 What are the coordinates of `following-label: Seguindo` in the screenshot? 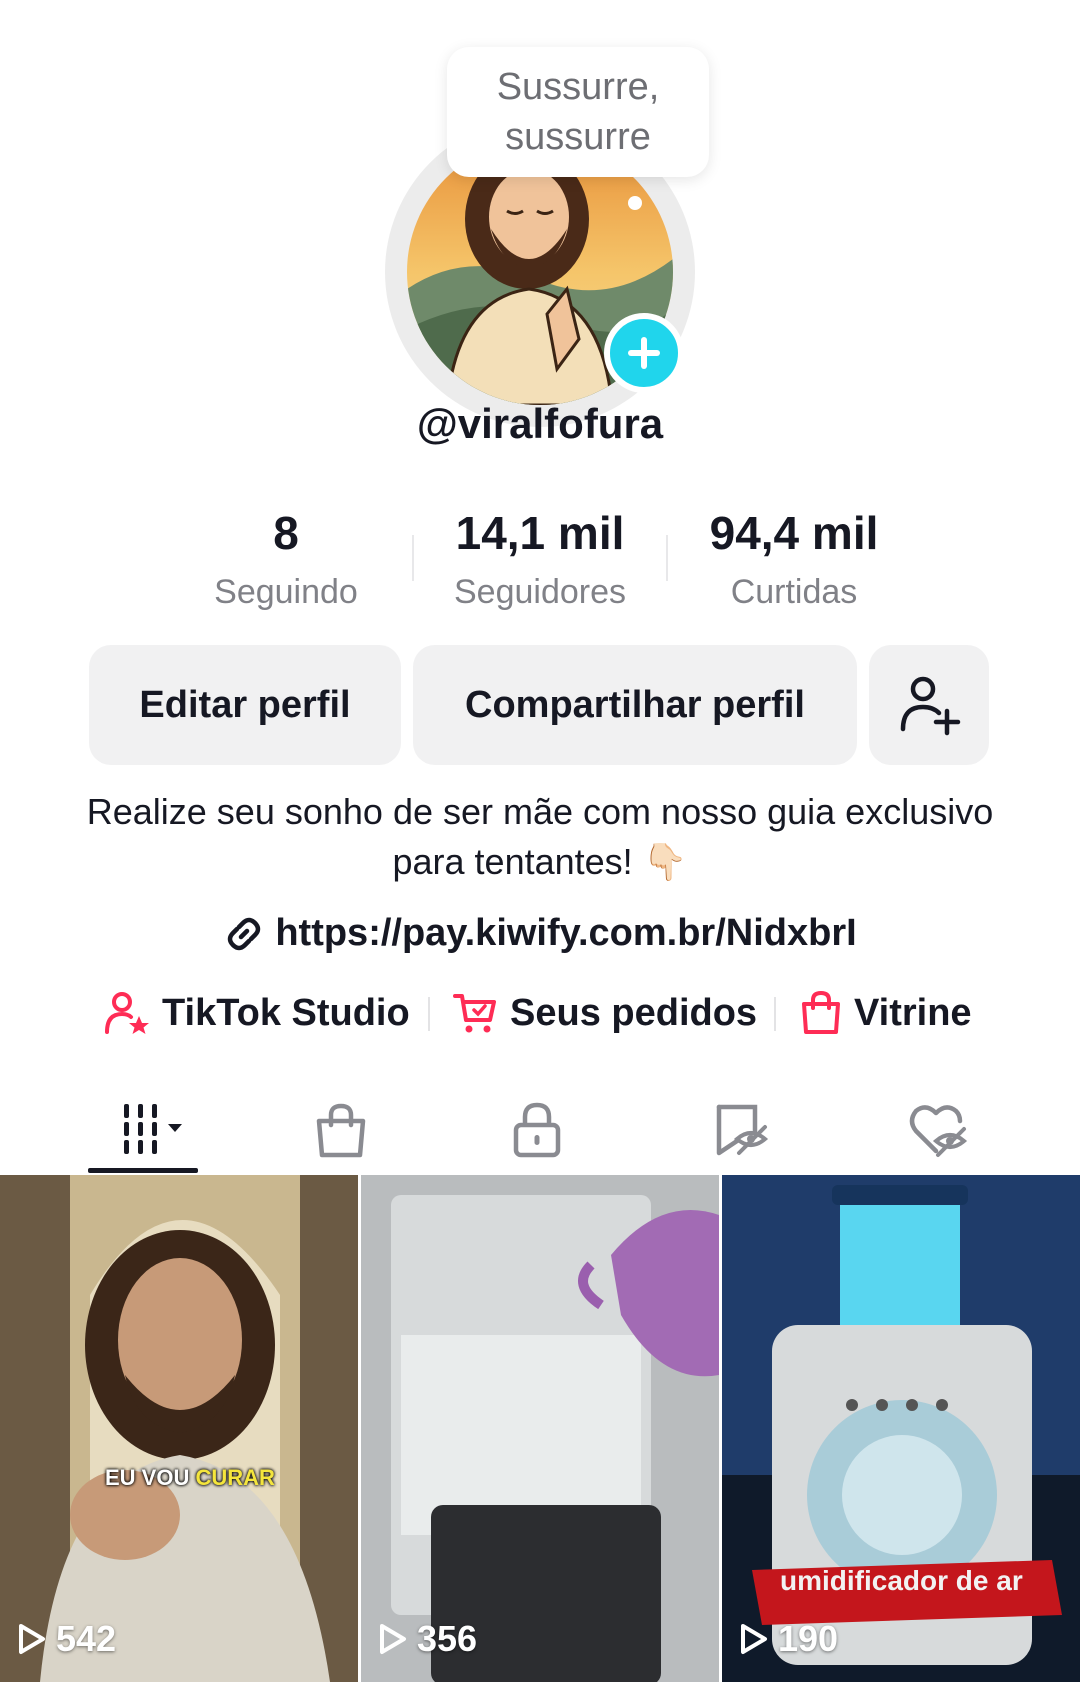 It's located at (286, 592).